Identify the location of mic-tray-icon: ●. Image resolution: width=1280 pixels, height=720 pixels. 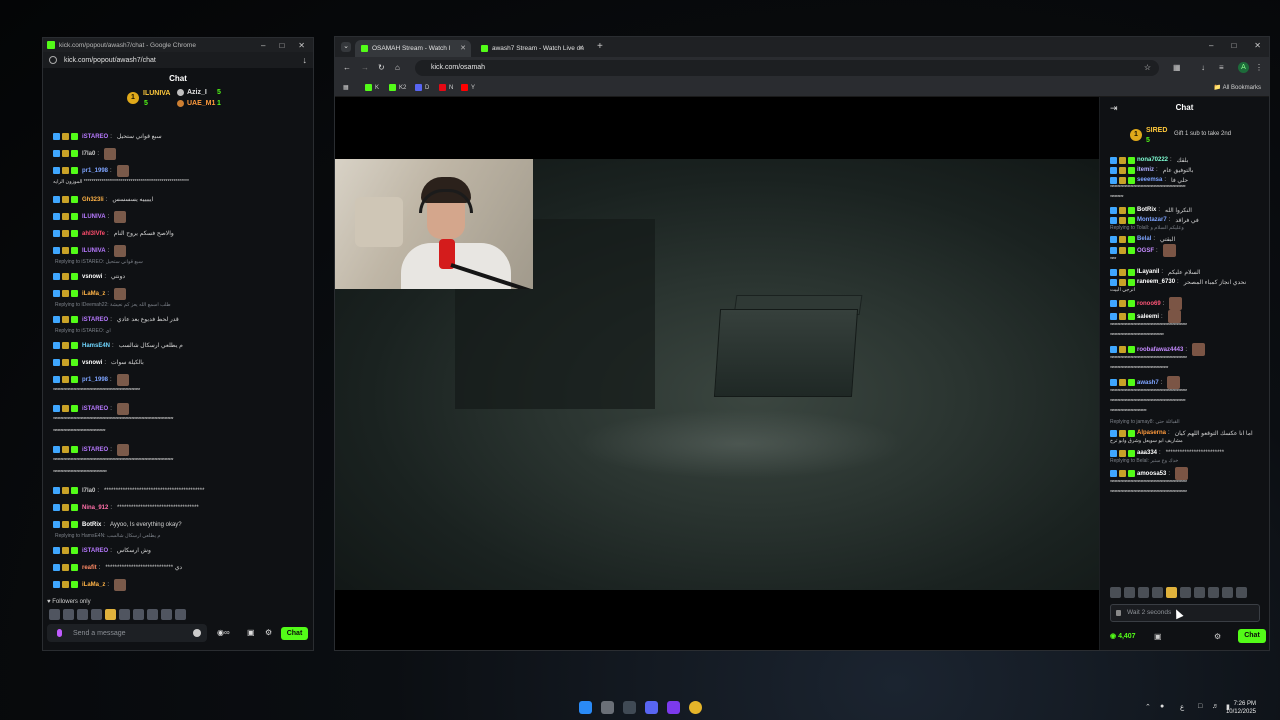
(1162, 706).